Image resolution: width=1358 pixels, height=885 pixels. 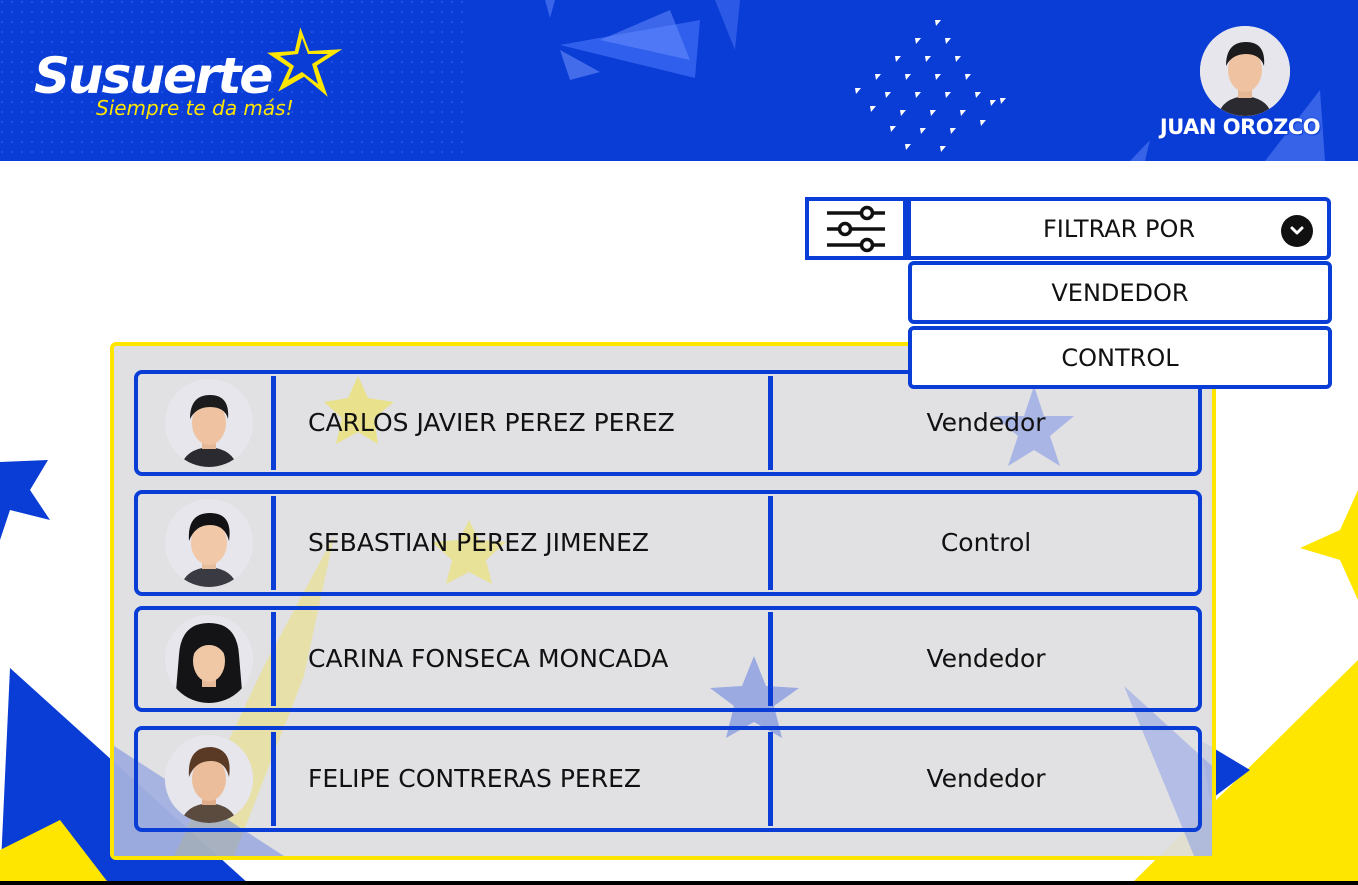 I want to click on filter-label: FILTRAR POR, so click(x=1119, y=228).